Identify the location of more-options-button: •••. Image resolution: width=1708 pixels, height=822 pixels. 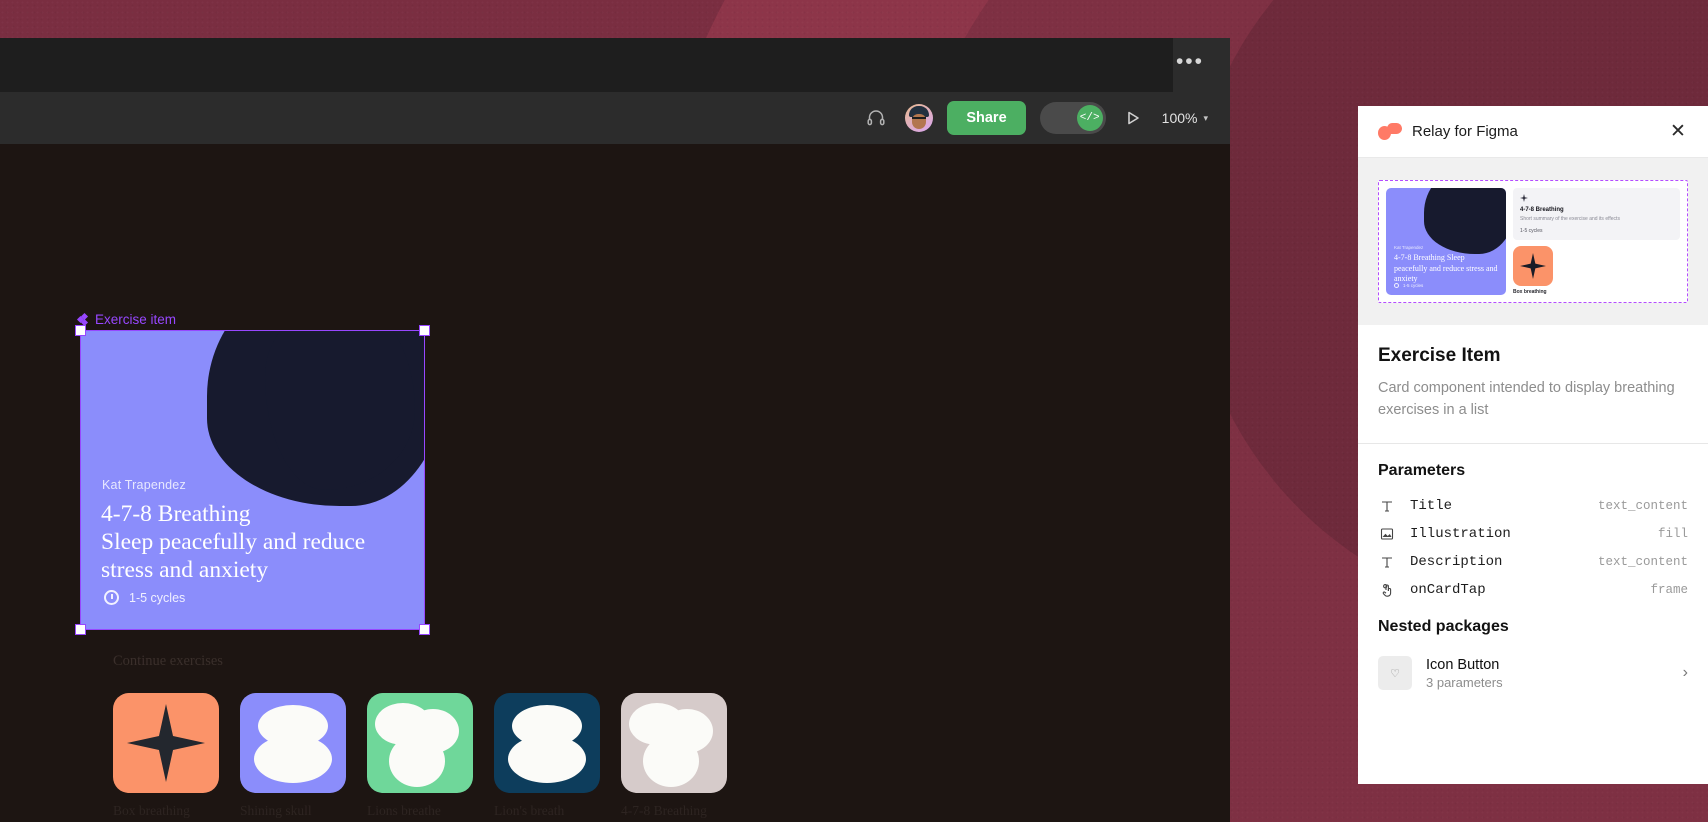
(1190, 65).